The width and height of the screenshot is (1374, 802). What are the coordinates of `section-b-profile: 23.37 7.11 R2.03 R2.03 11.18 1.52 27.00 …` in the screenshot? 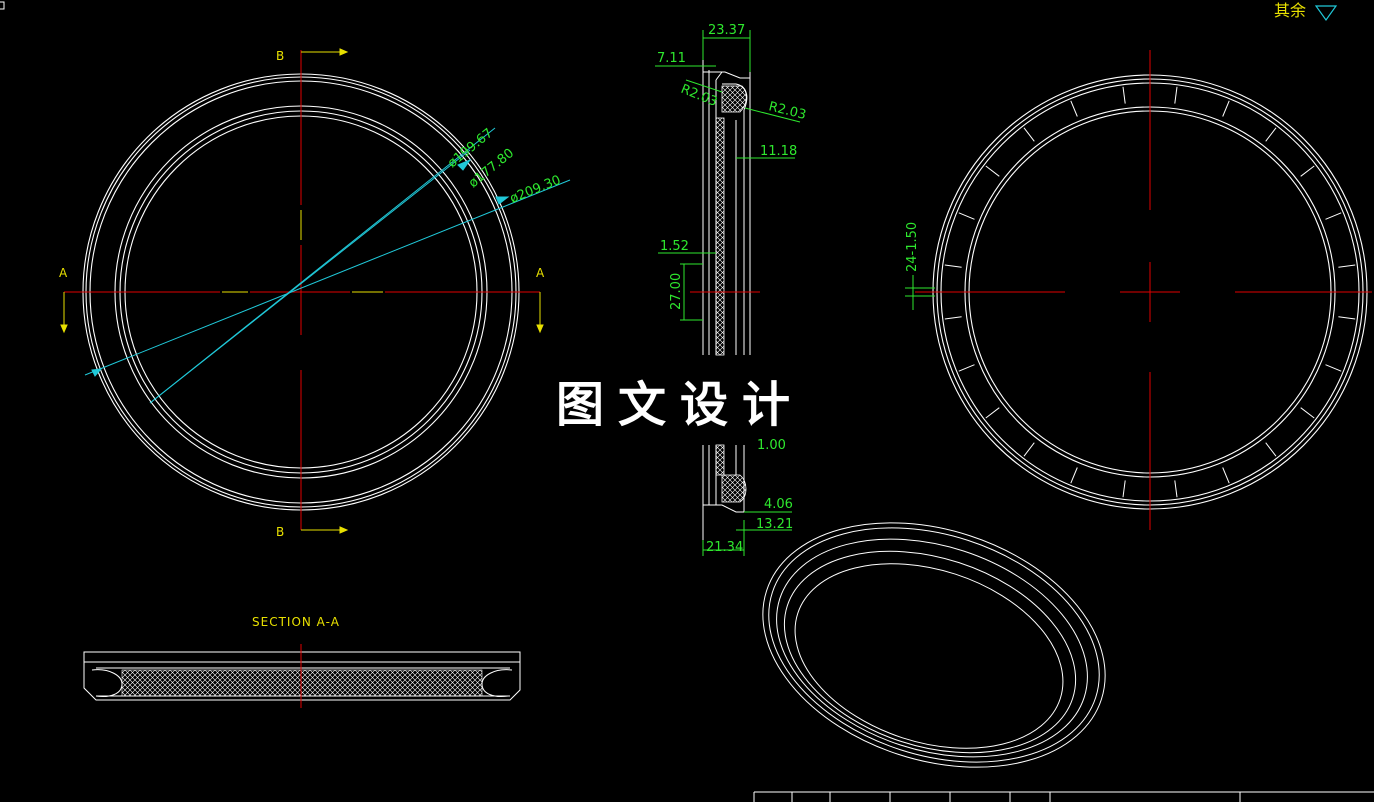 It's located at (731, 289).